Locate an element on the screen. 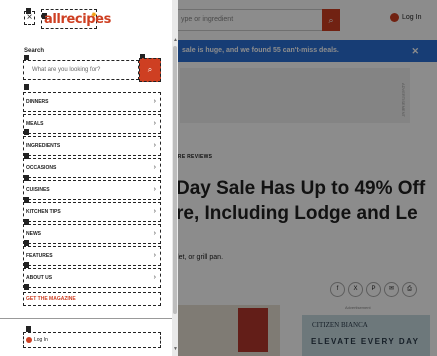 The image size is (437, 356). nav-item-meals: MEALS › is located at coordinates (92, 124).